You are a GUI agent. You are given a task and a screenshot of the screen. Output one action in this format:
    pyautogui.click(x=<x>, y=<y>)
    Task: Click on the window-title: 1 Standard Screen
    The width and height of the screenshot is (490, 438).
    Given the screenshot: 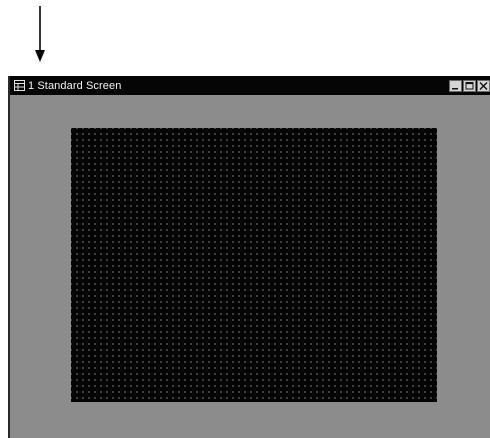 What is the action you would take?
    pyautogui.click(x=75, y=85)
    